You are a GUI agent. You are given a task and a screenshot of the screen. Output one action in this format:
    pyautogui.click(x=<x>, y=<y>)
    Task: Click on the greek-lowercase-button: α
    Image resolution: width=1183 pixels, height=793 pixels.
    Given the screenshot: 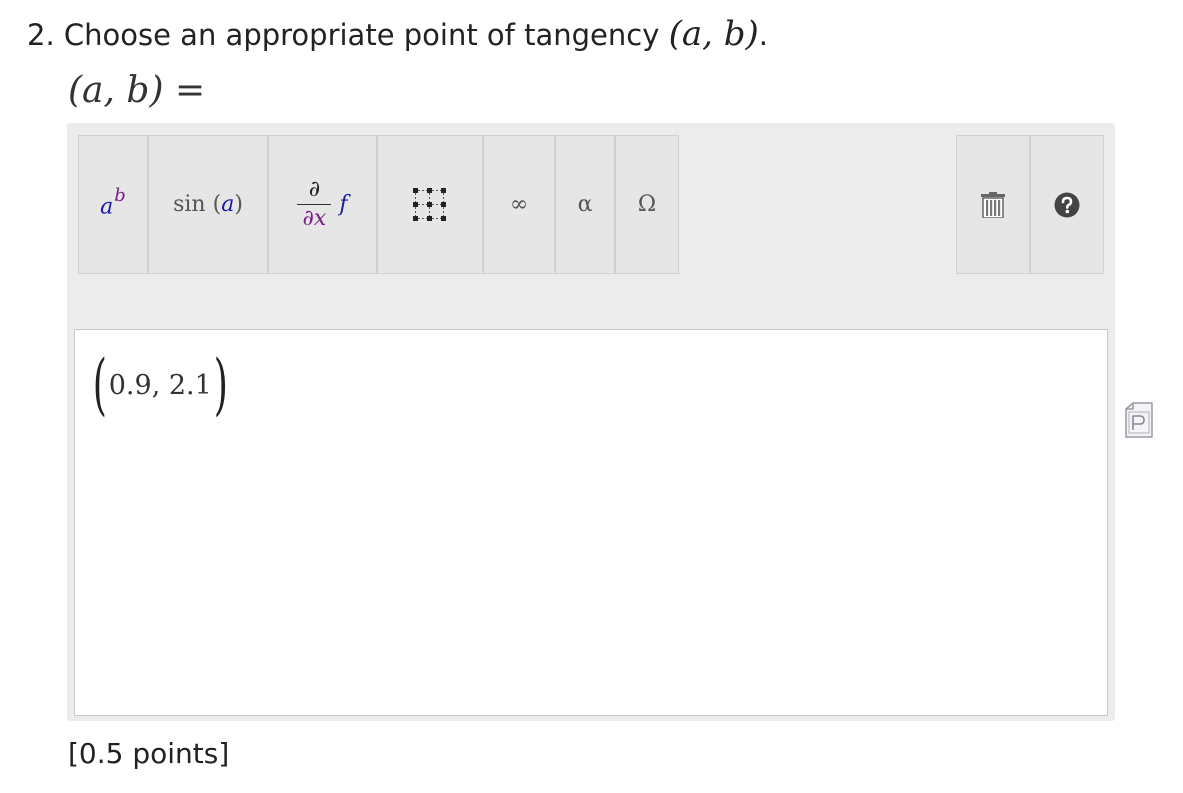 What is the action you would take?
    pyautogui.click(x=585, y=204)
    